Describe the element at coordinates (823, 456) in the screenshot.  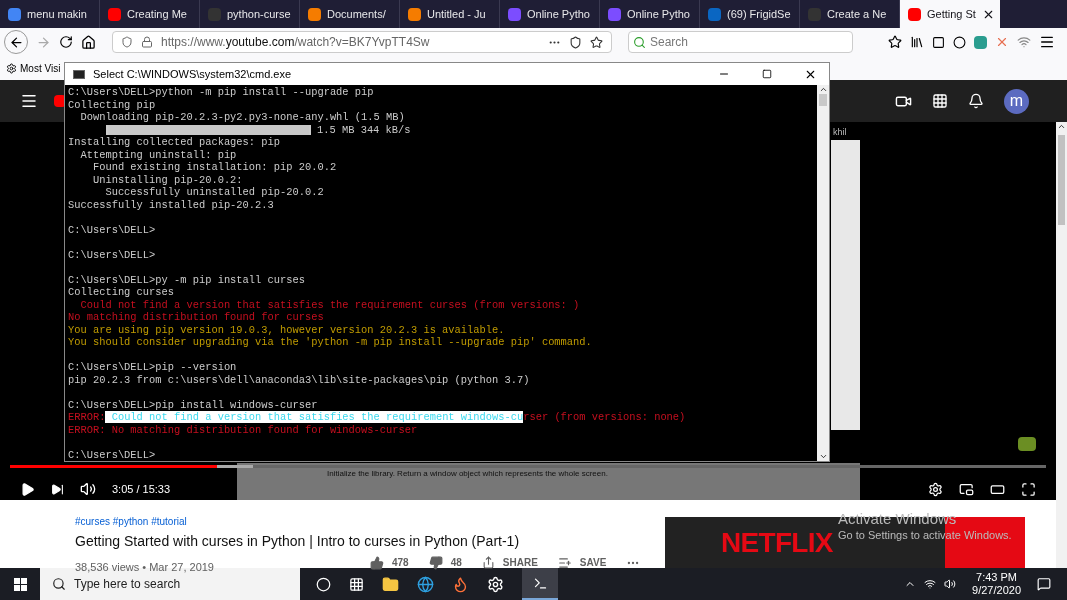
I see `scroll-down-icon` at that location.